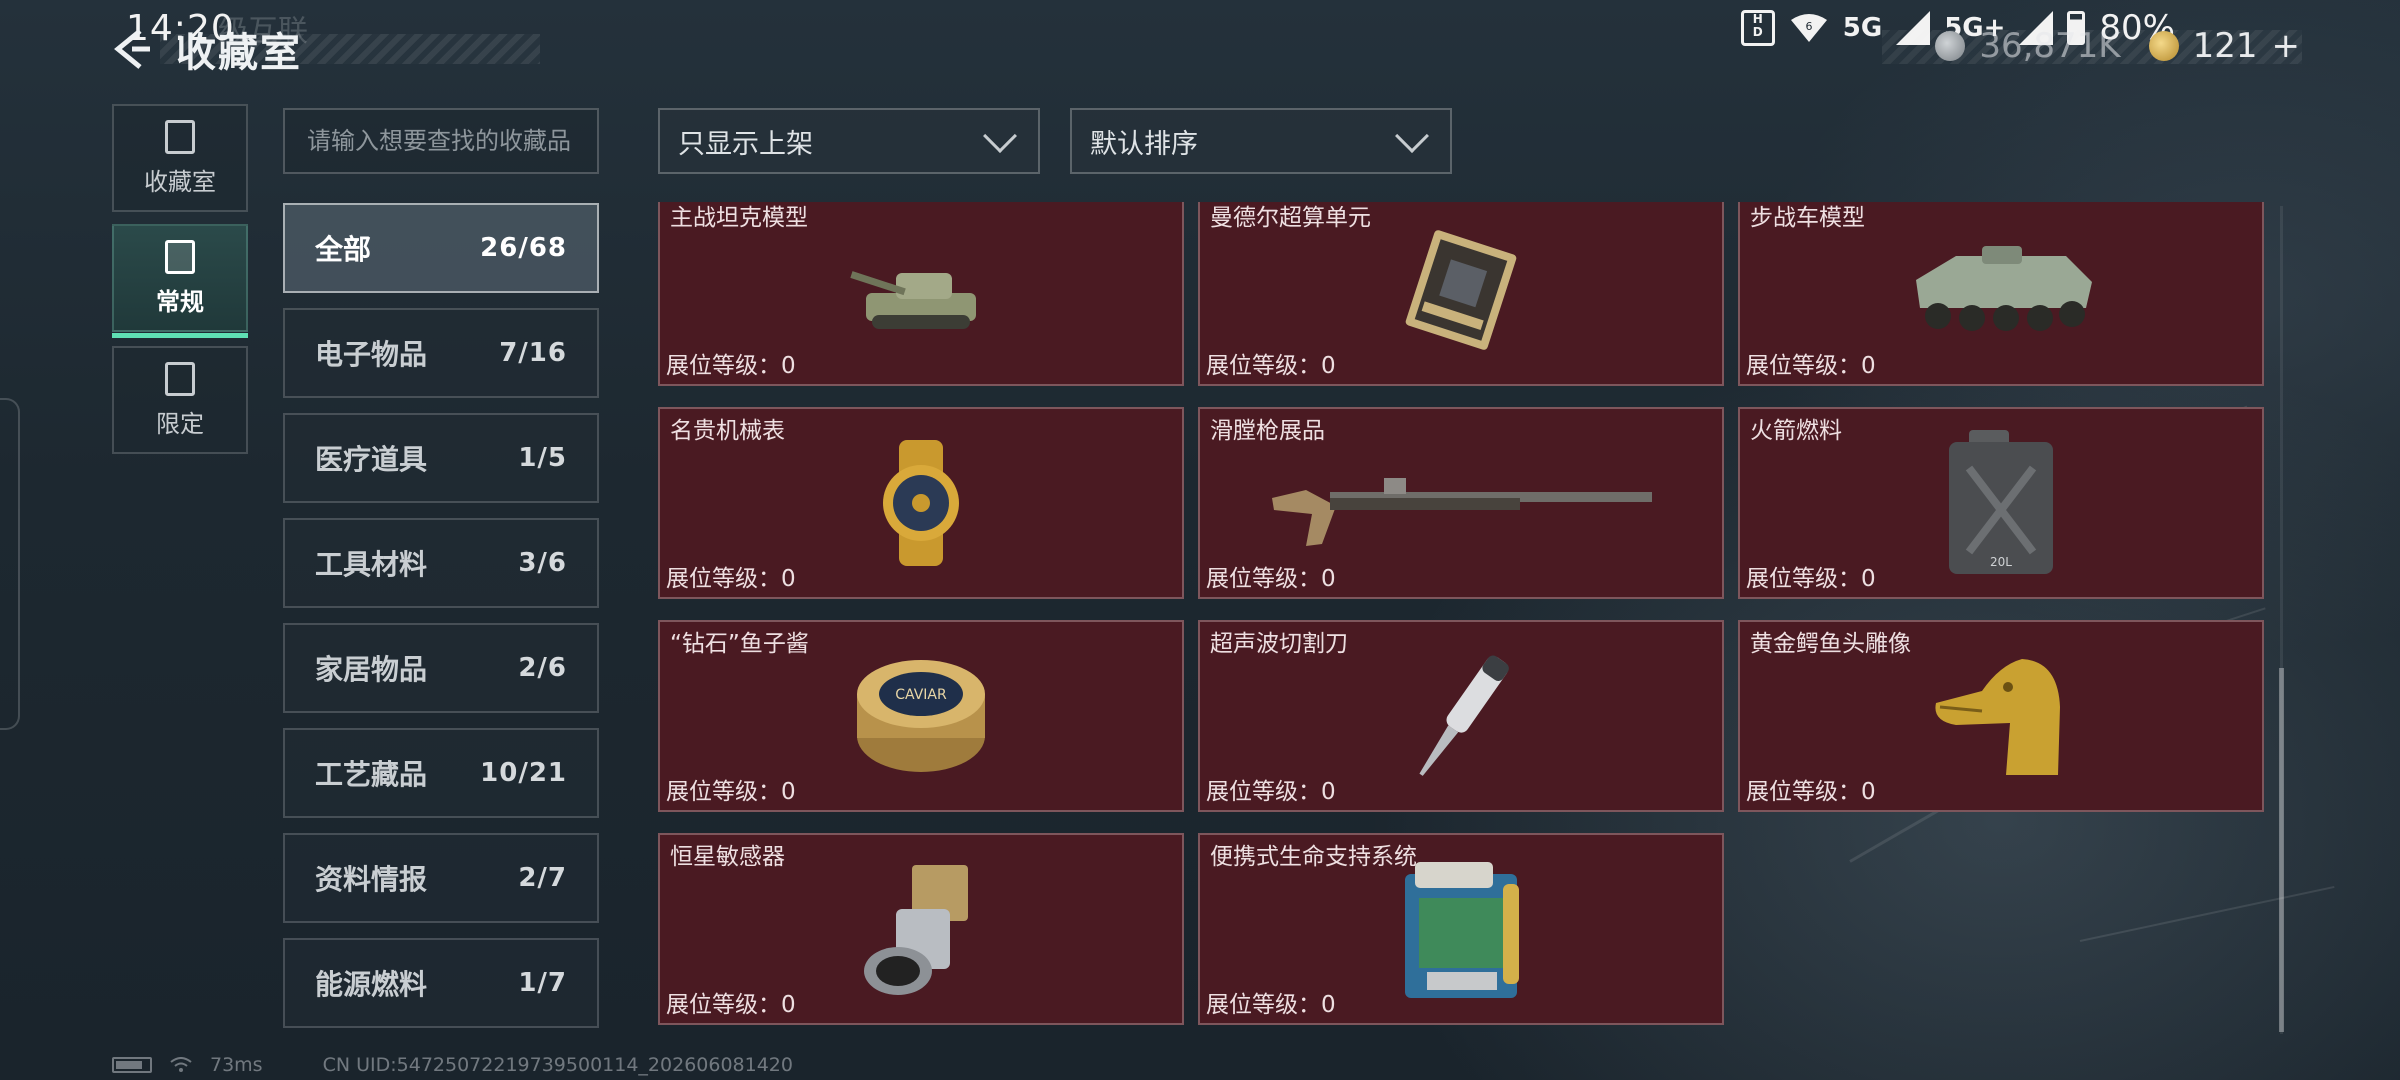 Image resolution: width=2400 pixels, height=1080 pixels. I want to click on hd-icon: HD, so click(1757, 28).